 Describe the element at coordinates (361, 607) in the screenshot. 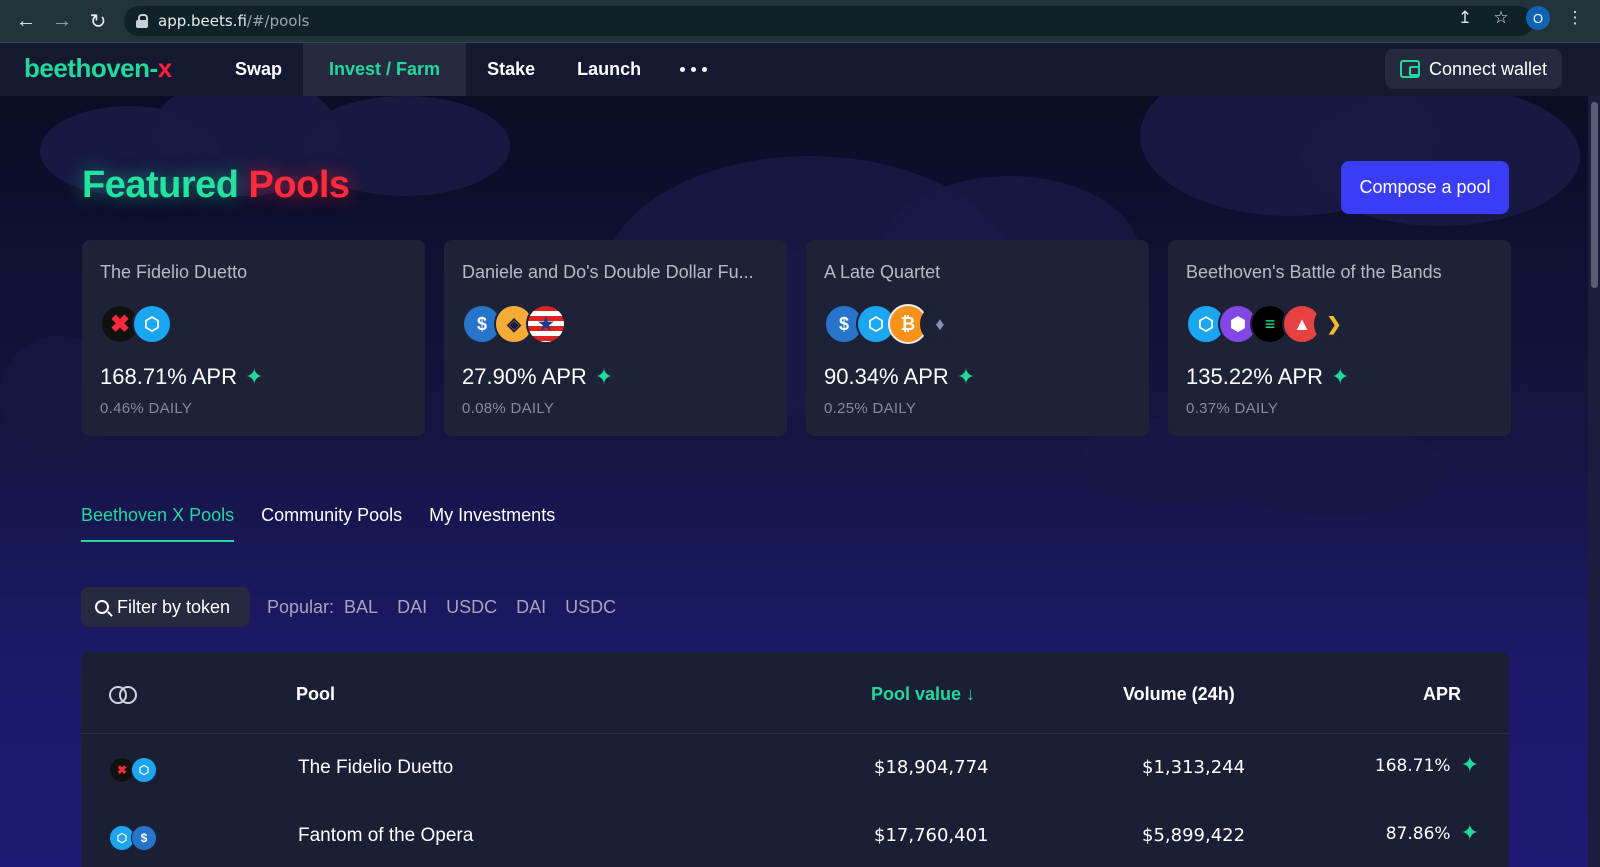

I see `popular-token: BAL` at that location.